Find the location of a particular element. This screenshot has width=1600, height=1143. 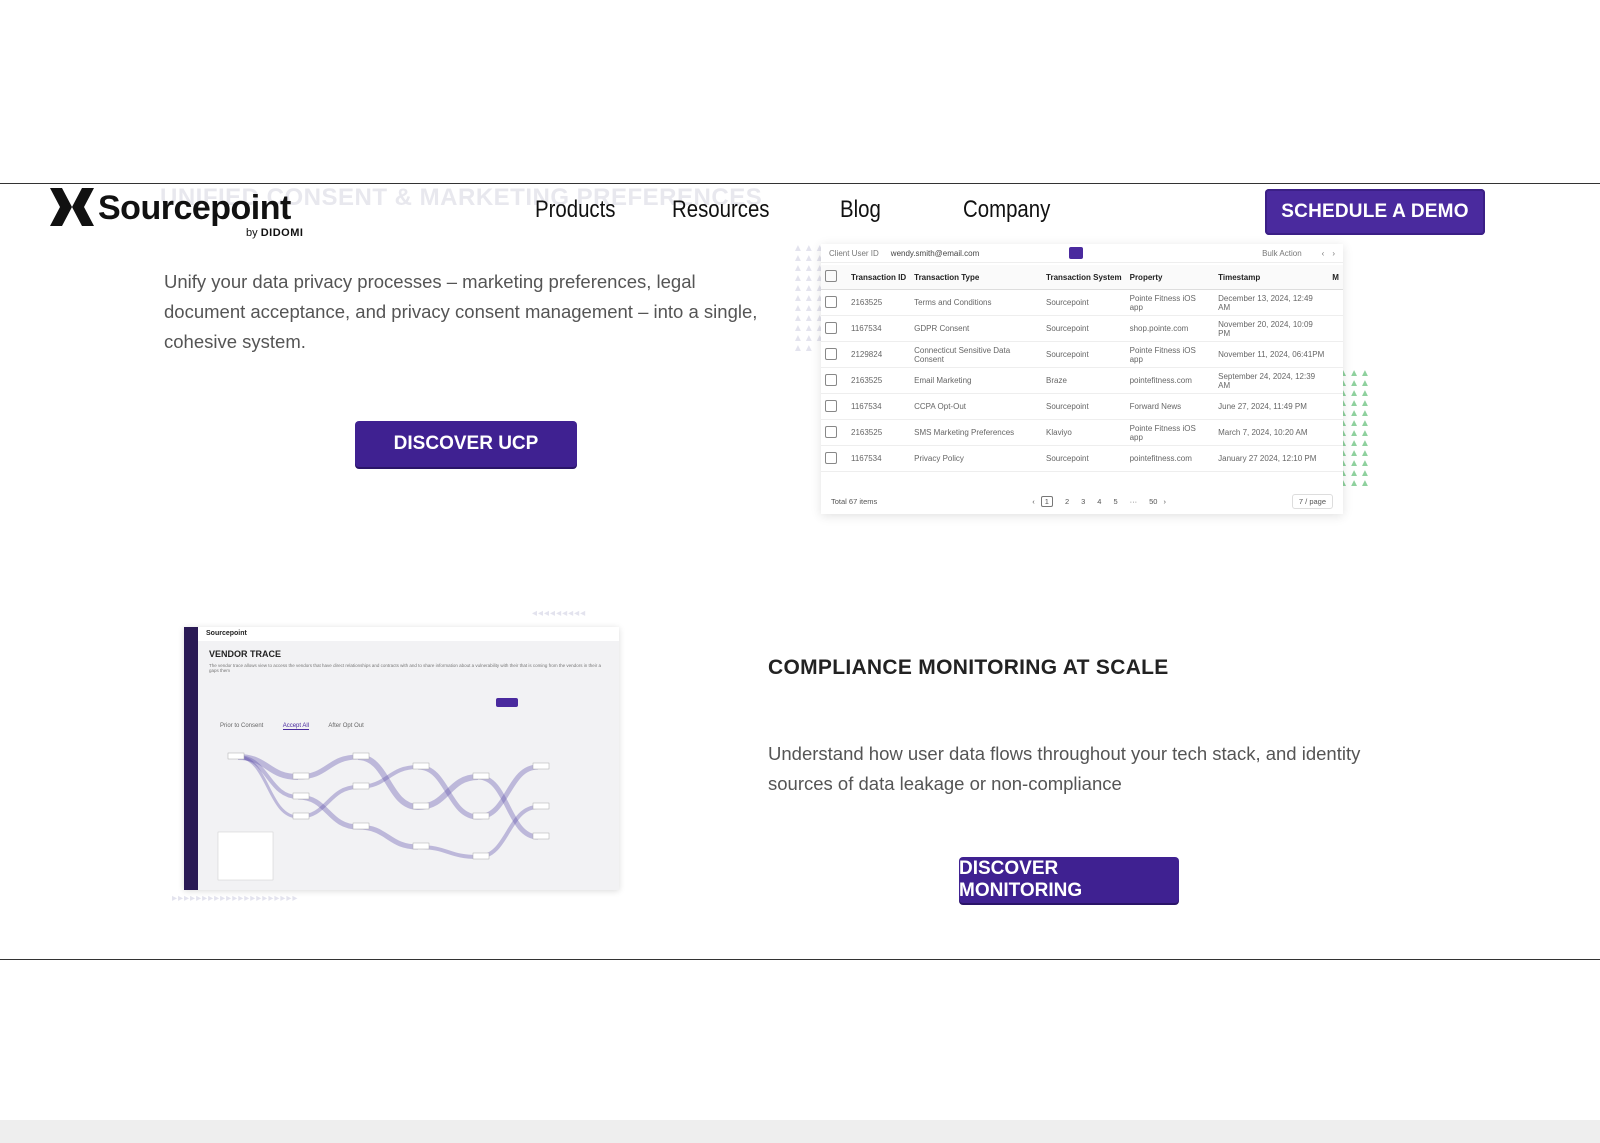

table-cell: CCPA Opt-Out is located at coordinates (976, 406).